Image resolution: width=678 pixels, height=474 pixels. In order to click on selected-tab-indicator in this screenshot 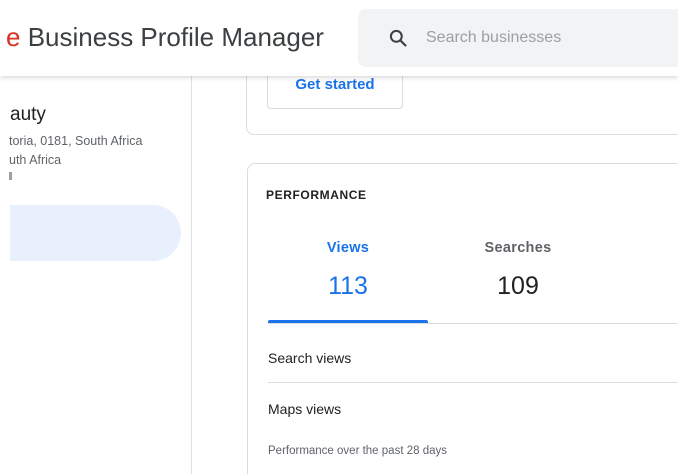, I will do `click(348, 321)`.